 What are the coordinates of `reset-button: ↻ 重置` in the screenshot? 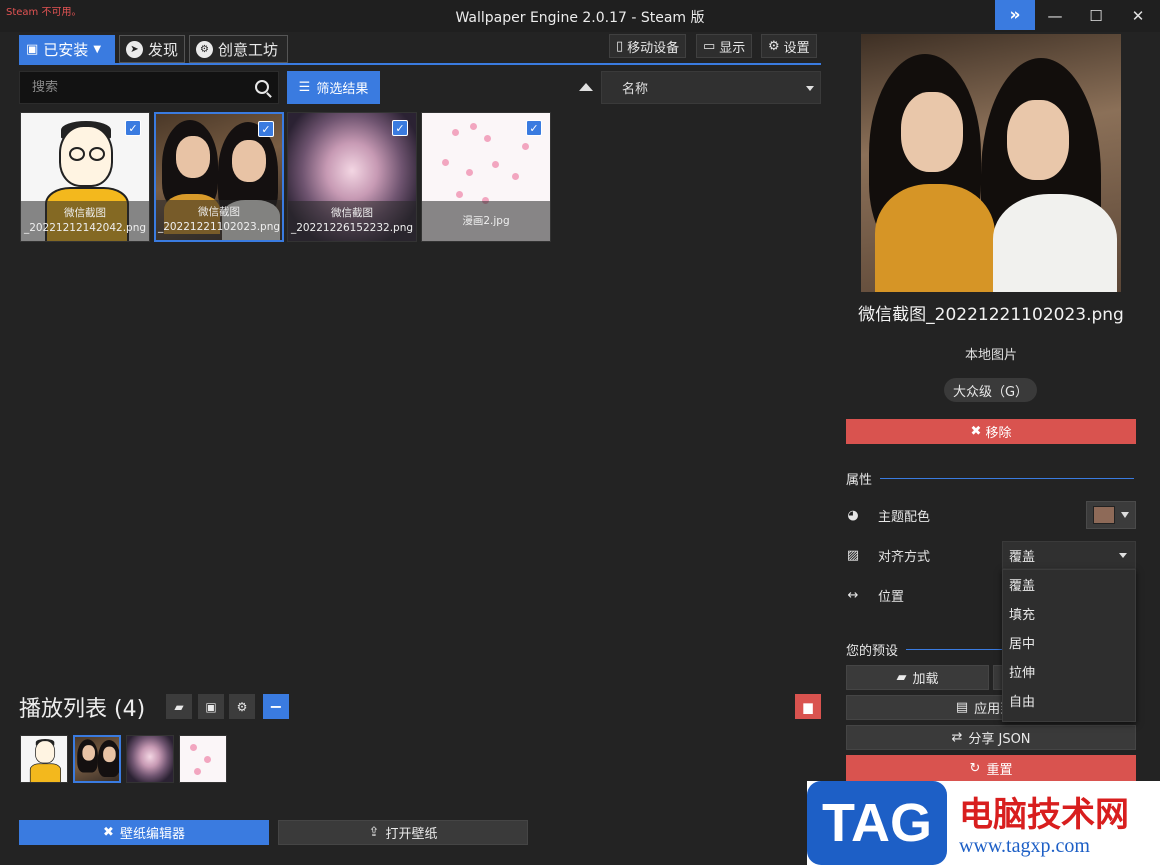 It's located at (991, 768).